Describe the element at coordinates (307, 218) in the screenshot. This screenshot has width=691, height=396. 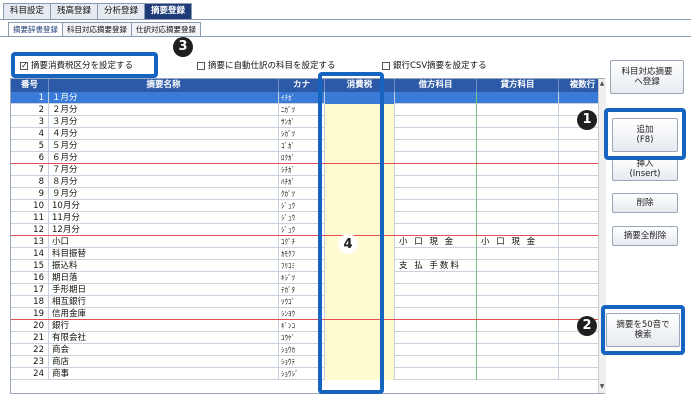
I see `table-row: 11 11月分 ｼﾞｭｳ` at that location.